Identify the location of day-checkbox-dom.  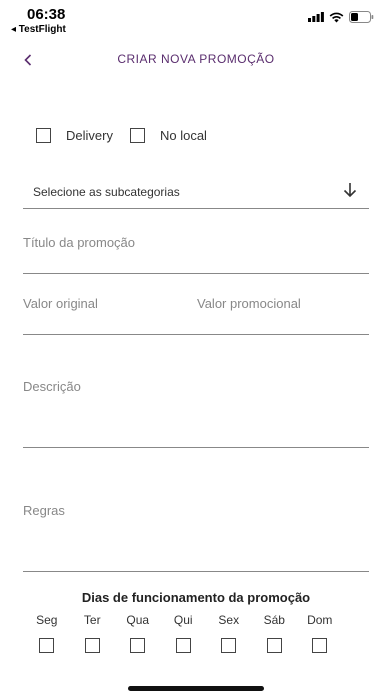
(320, 645).